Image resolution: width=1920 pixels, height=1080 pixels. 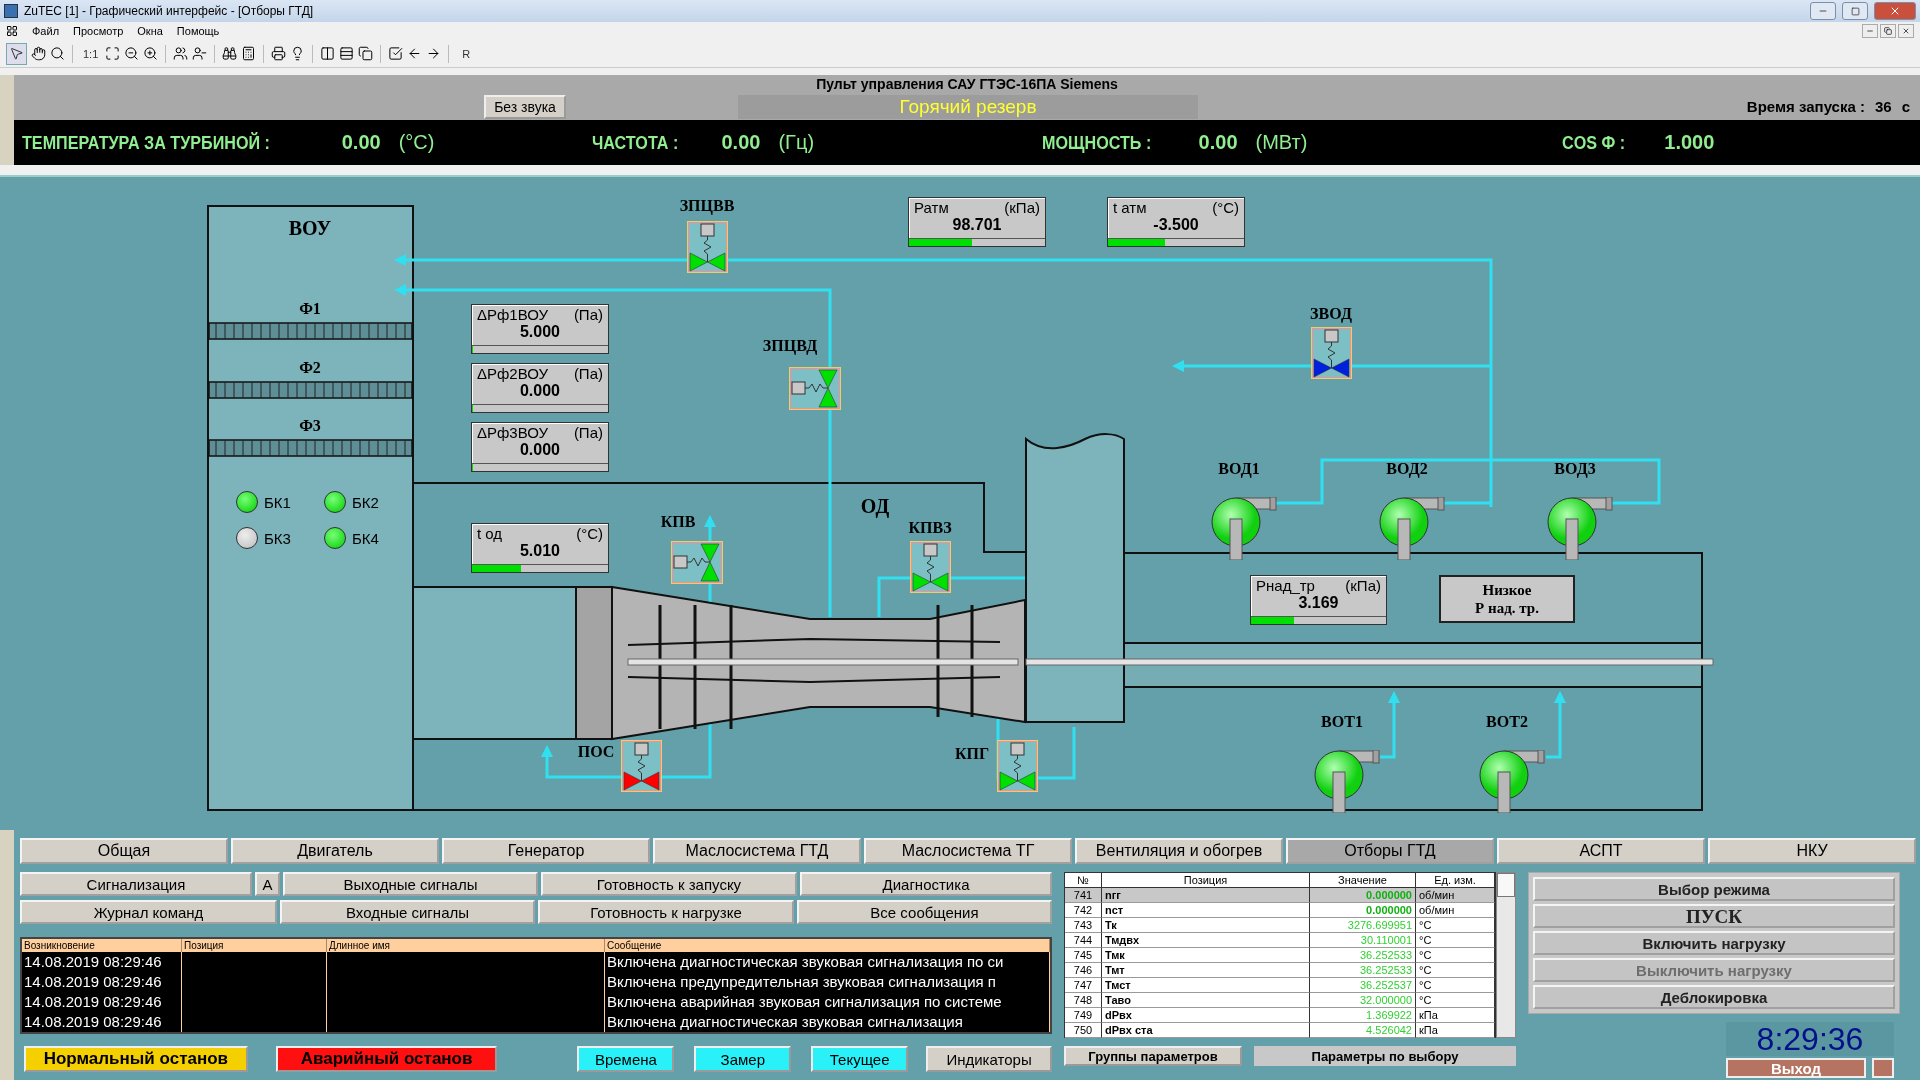 I want to click on control-button: ПУСК, so click(x=1714, y=916).